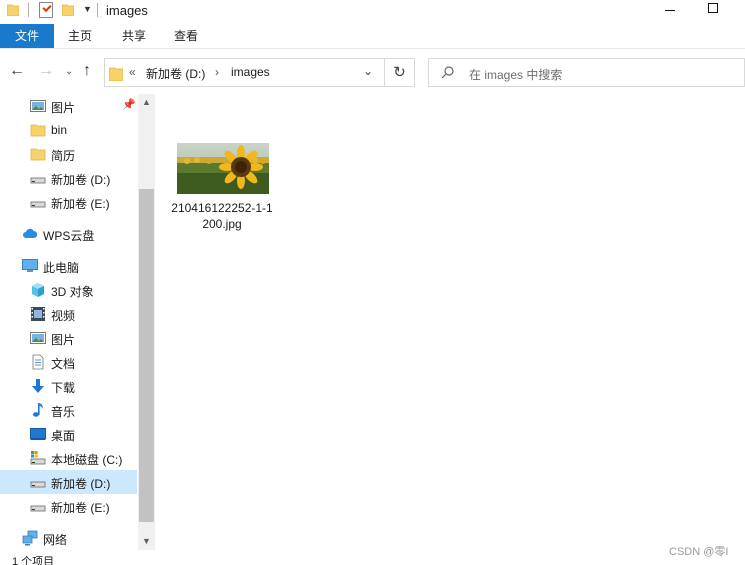 The width and height of the screenshot is (745, 565). I want to click on refresh-button: ↻, so click(400, 72).